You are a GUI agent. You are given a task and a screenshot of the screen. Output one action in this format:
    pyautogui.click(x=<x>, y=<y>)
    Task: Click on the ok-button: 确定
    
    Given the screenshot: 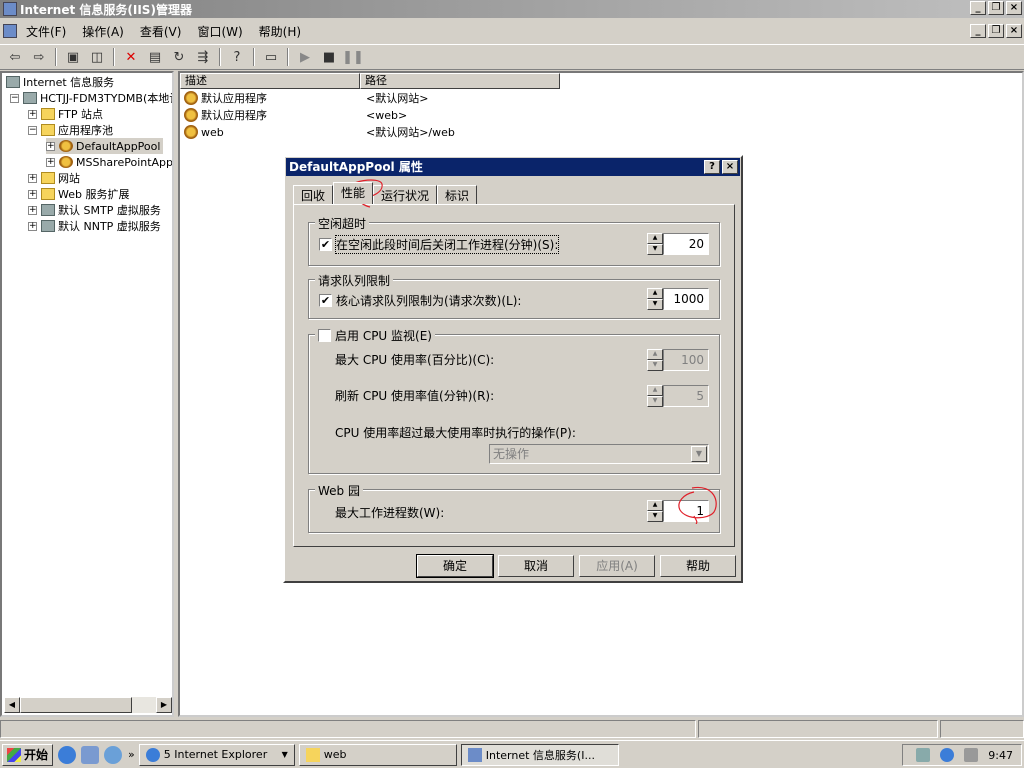 What is the action you would take?
    pyautogui.click(x=455, y=566)
    